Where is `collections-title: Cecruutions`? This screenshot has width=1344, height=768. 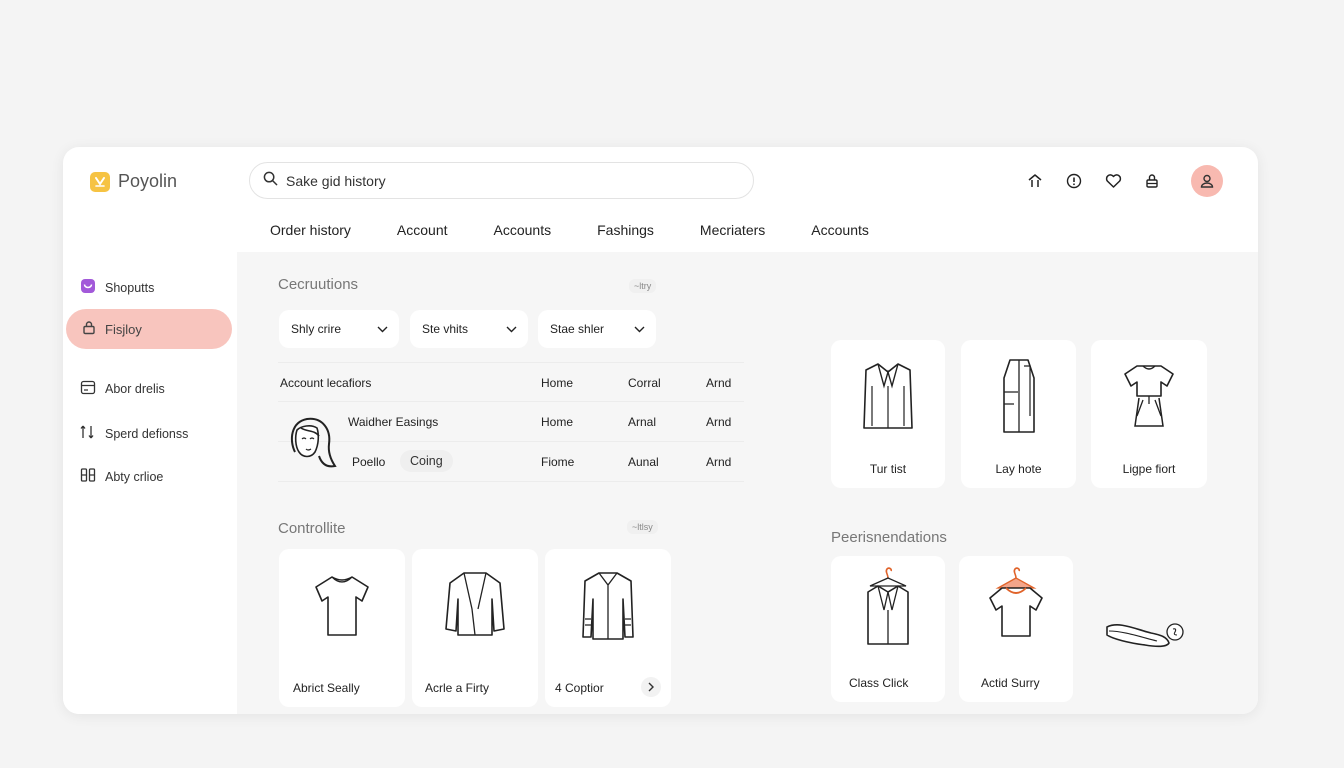 collections-title: Cecruutions is located at coordinates (318, 284).